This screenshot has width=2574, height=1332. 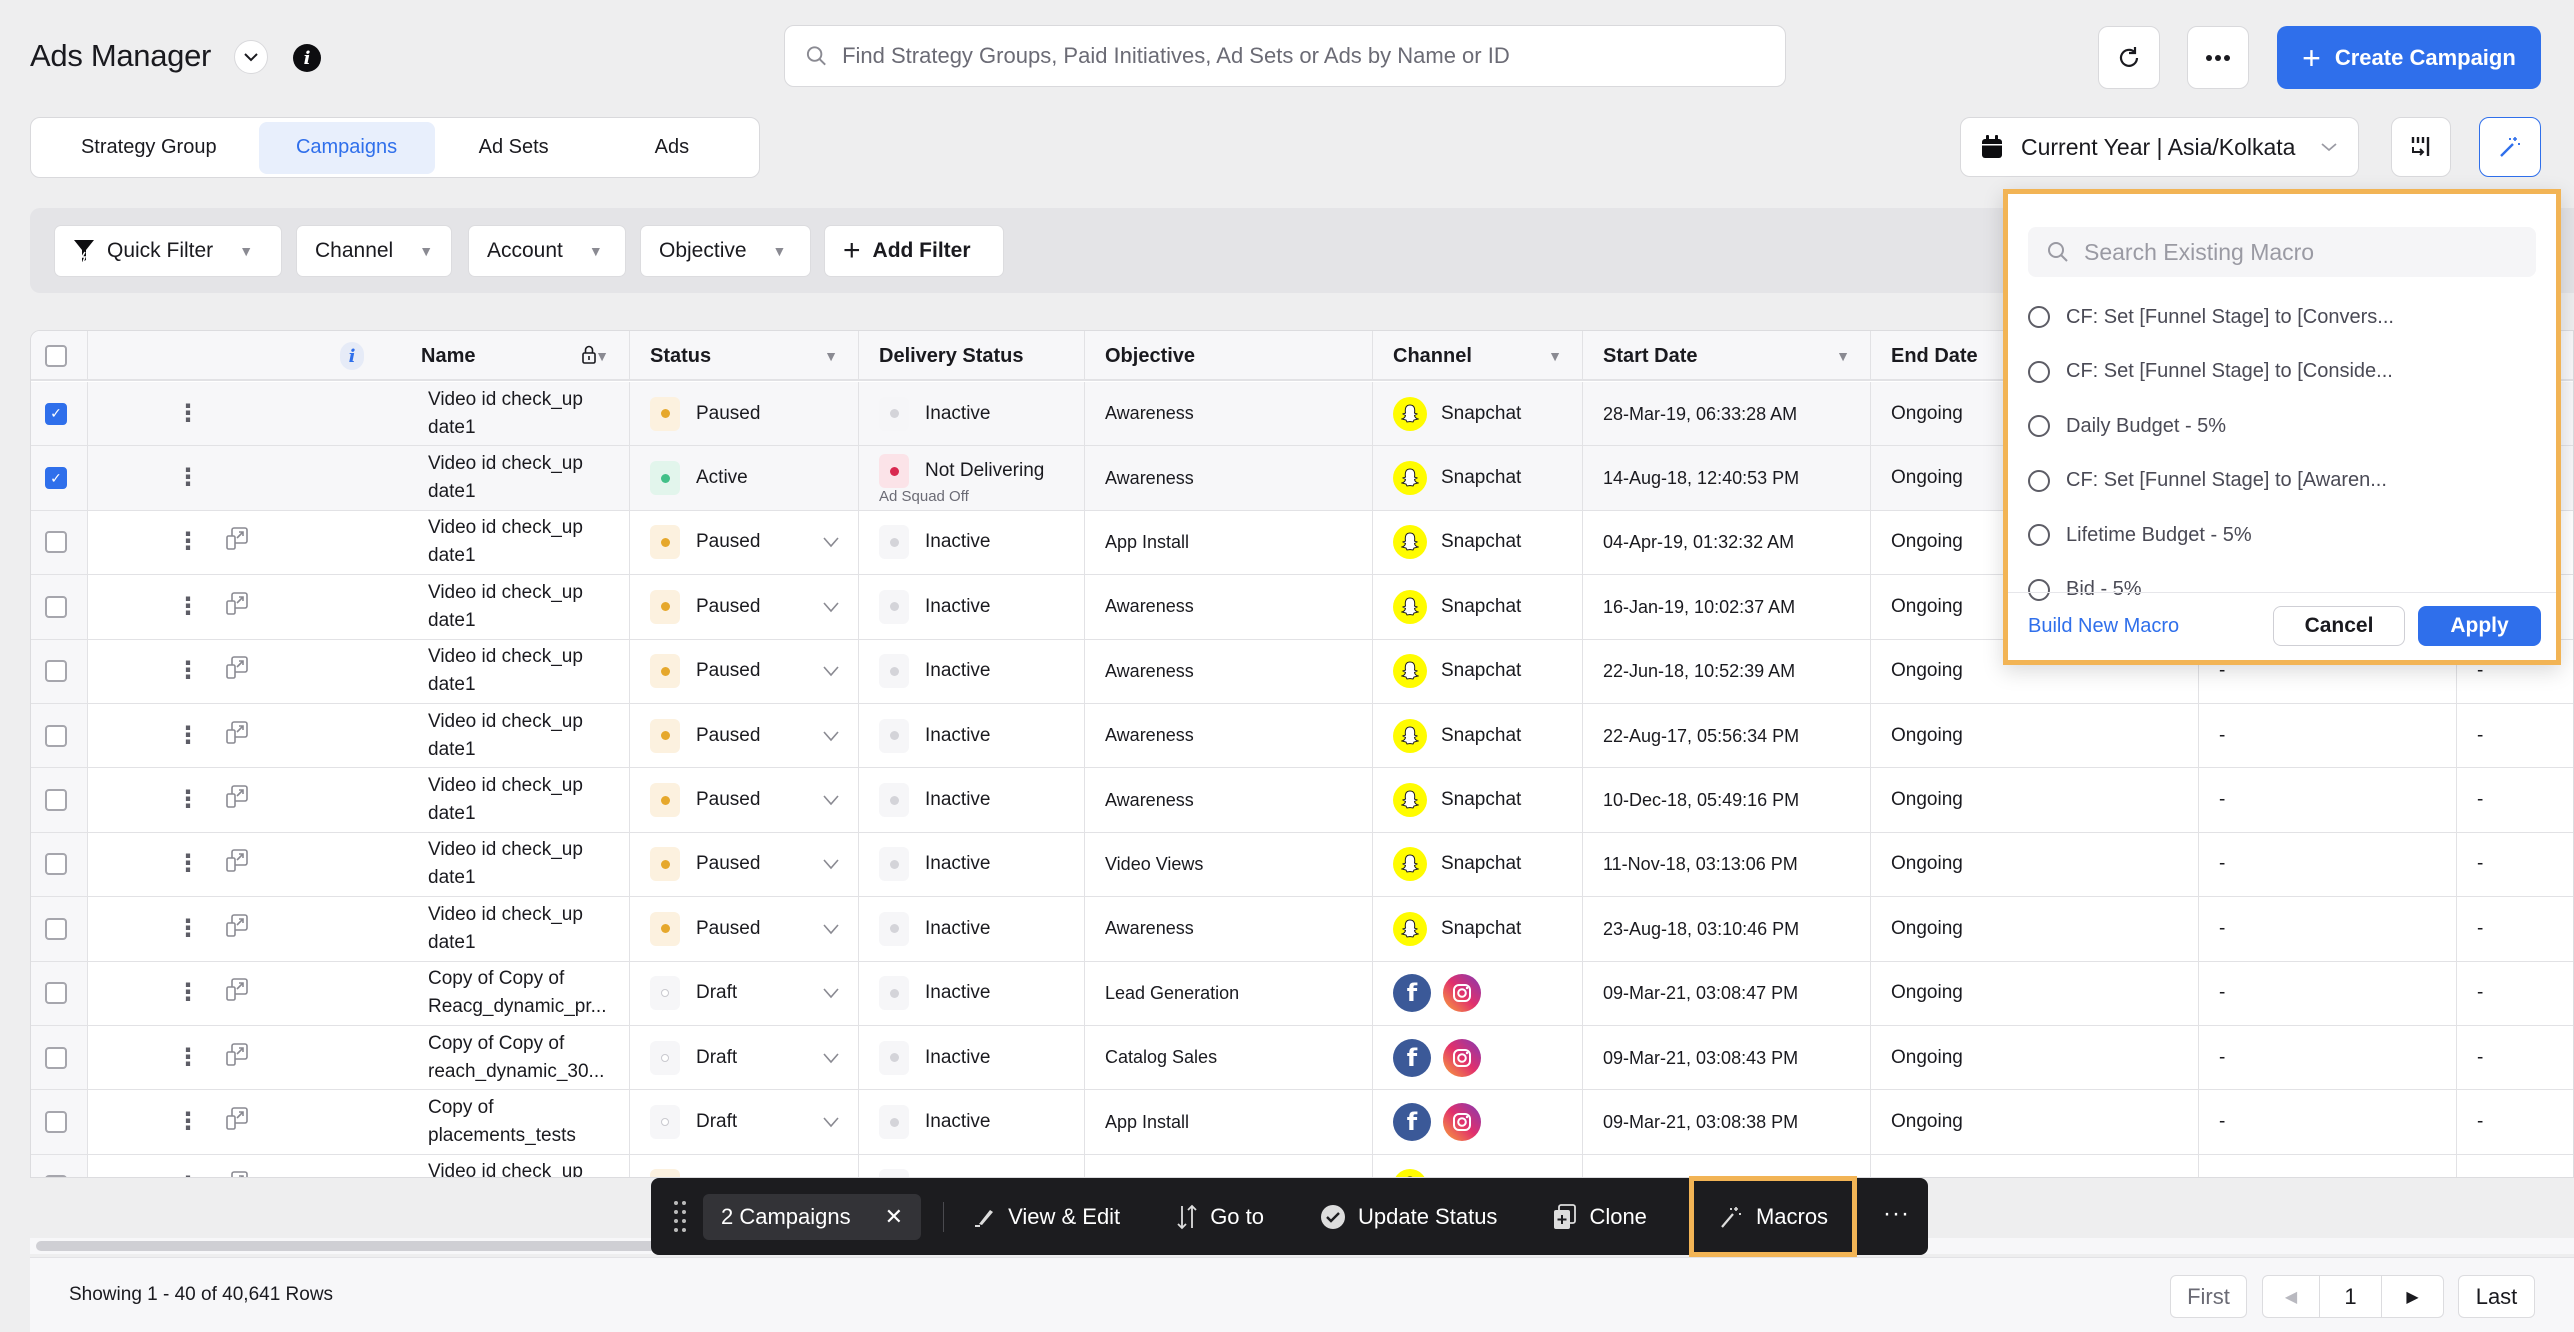 I want to click on objective-filter-dropdown: Objective ▼, so click(x=725, y=251).